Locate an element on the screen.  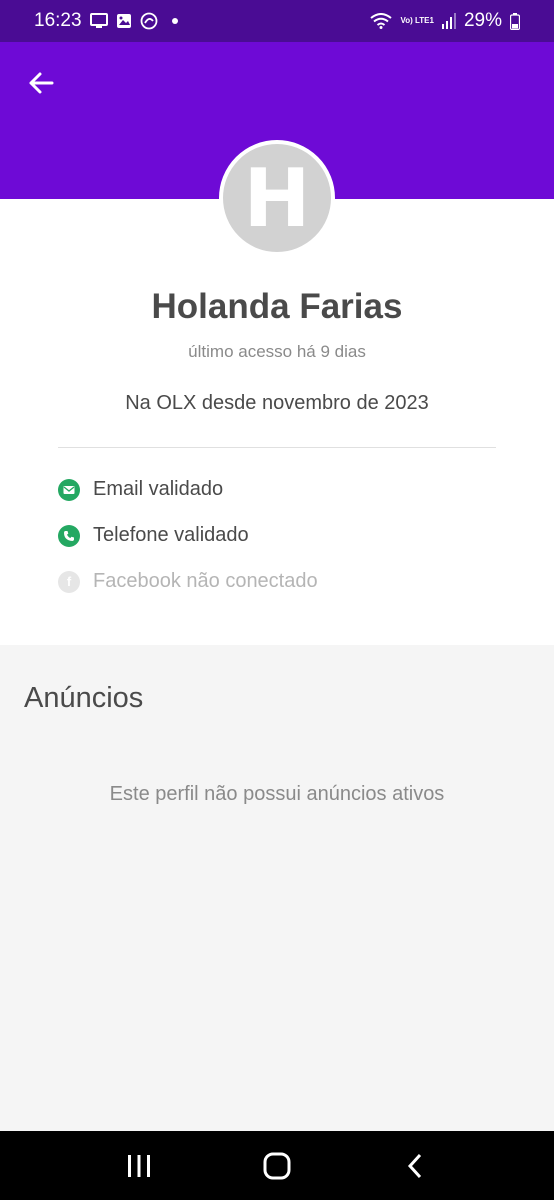
battery-percent: 29% is located at coordinates (482, 20).